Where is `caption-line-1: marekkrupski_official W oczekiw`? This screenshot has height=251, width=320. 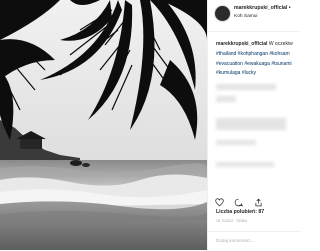 caption-line-1: marekkrupski_official W oczekiw is located at coordinates (260, 45).